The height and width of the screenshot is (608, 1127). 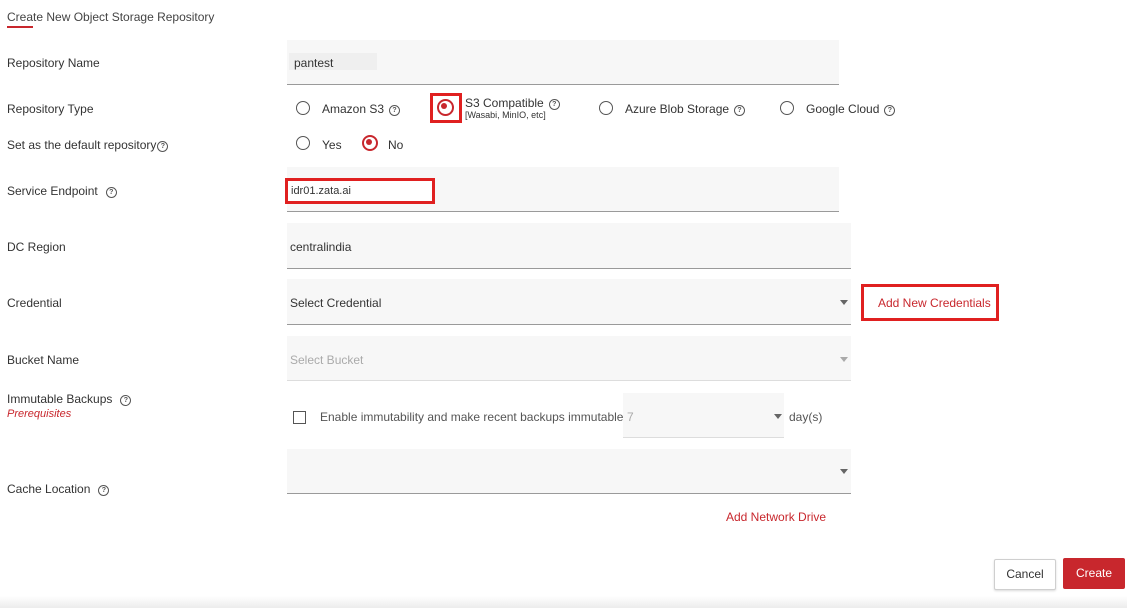 I want to click on immutable-days-value: 7, so click(x=630, y=417).